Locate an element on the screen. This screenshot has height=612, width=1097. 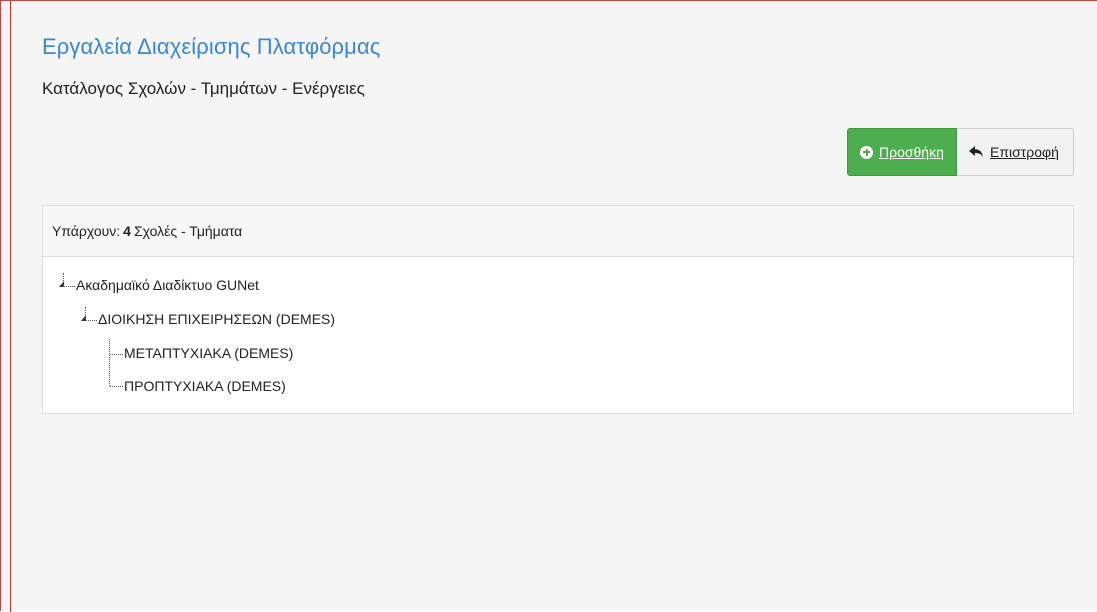
tree-node-root: Ακαδημαϊκό Διαδίκτυο GUNet is located at coordinates (167, 285).